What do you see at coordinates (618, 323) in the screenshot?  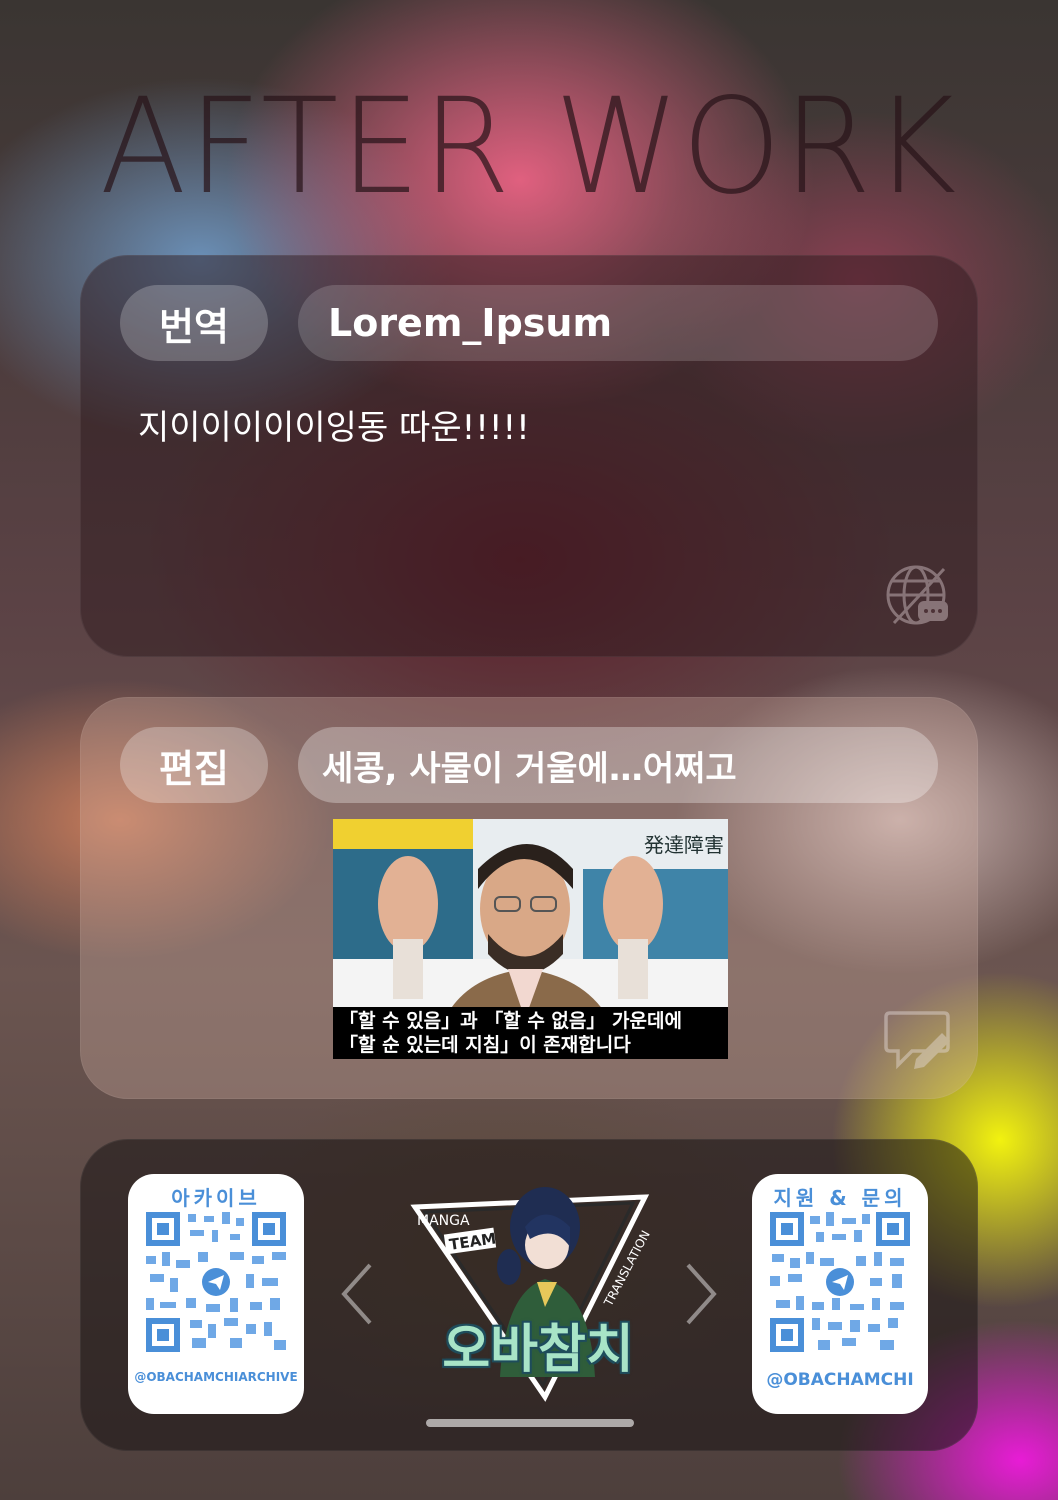 I see `translator-name: Lorem_Ipsum` at bounding box center [618, 323].